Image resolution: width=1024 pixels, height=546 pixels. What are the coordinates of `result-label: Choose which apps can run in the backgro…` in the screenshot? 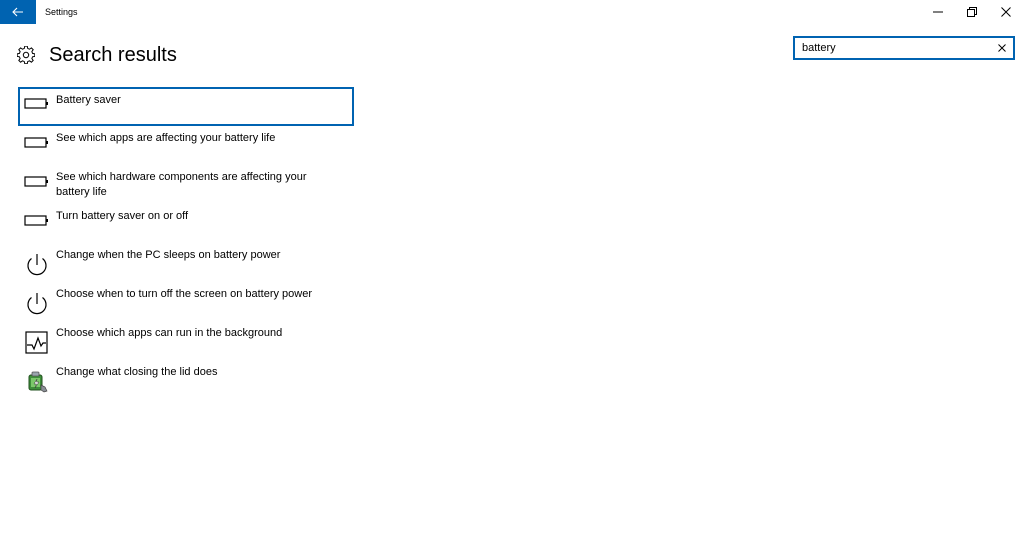 It's located at (169, 333).